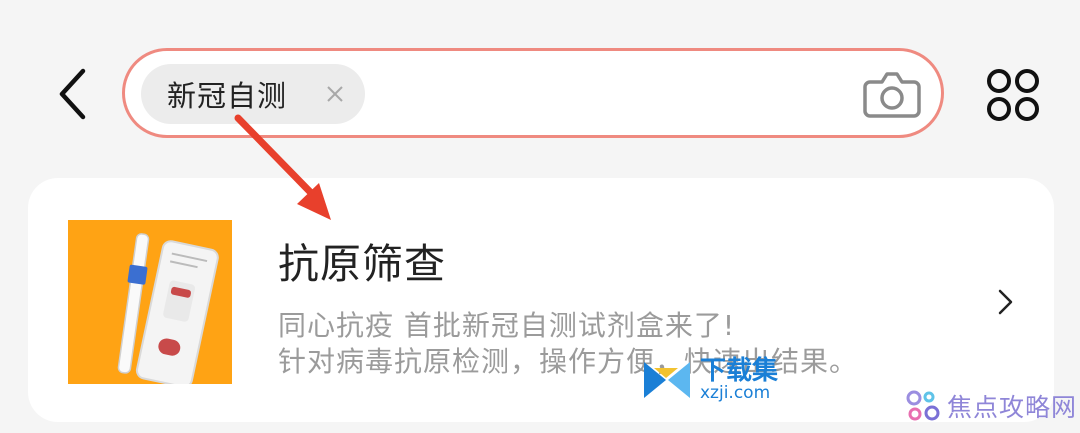 This screenshot has height=433, width=1080. I want to click on watermark-jiaodian: 焦点攻略网, so click(991, 406).